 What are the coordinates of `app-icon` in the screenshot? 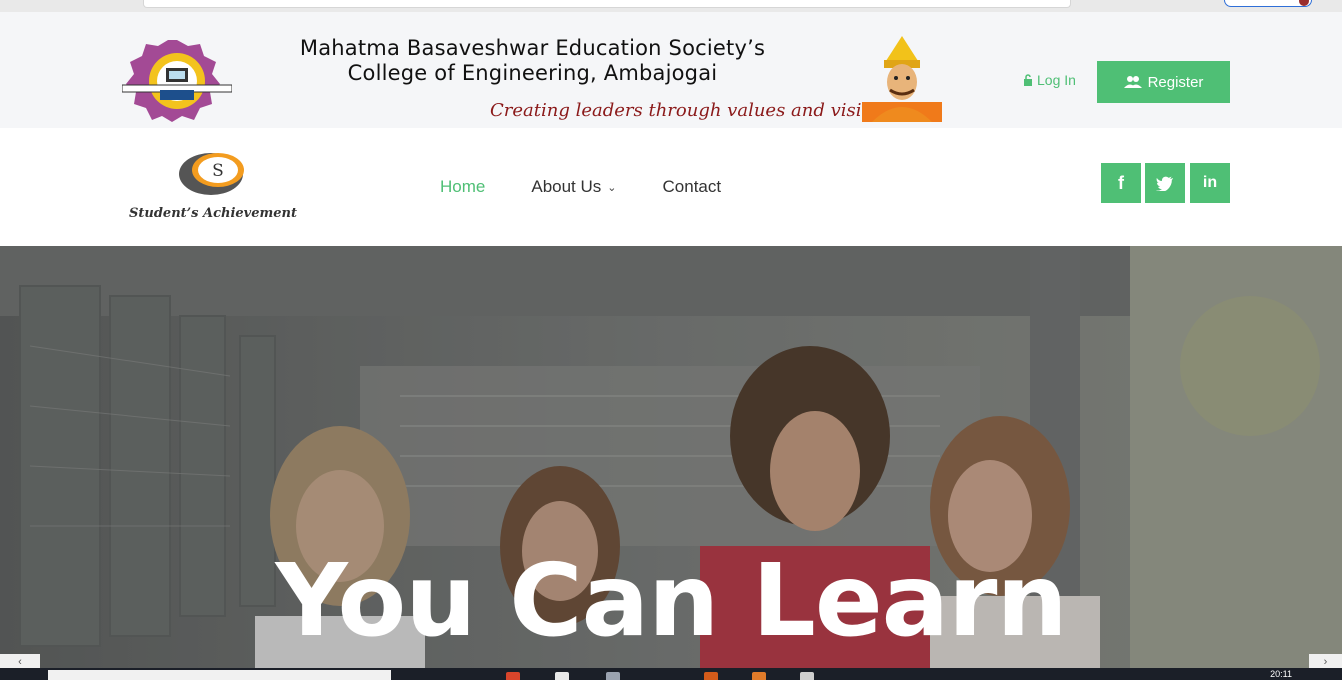 It's located at (711, 676).